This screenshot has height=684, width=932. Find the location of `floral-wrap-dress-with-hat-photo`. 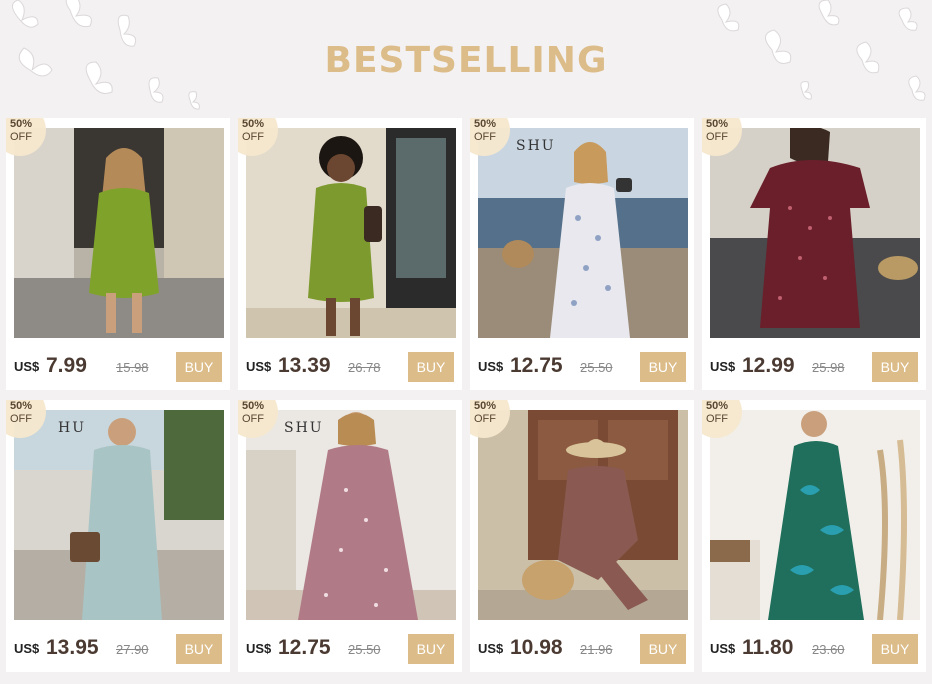

floral-wrap-dress-with-hat-photo is located at coordinates (583, 515).